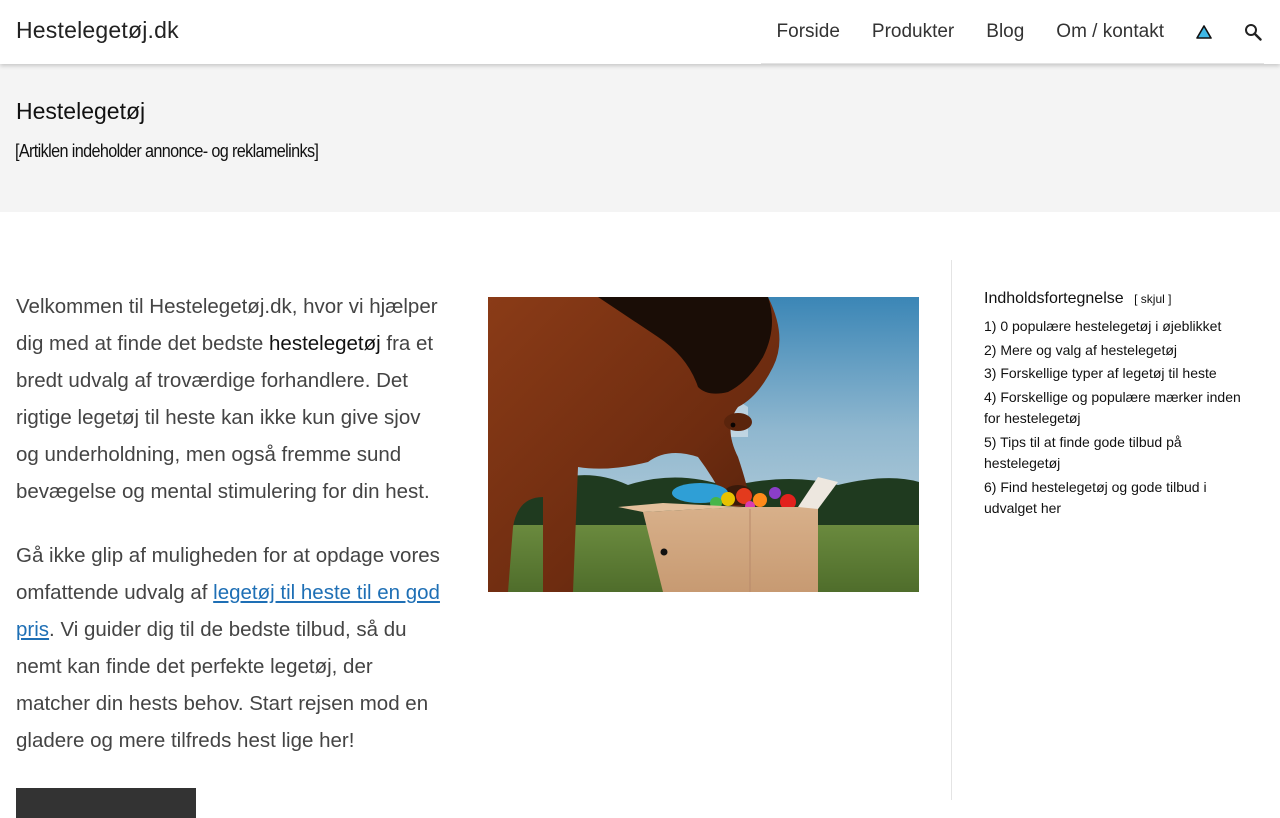 This screenshot has width=1280, height=818. What do you see at coordinates (106, 803) in the screenshot?
I see `cta-button` at bounding box center [106, 803].